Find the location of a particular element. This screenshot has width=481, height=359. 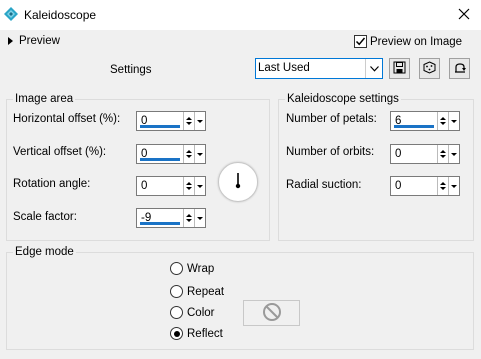

radial-suction-input: 0 is located at coordinates (425, 186).